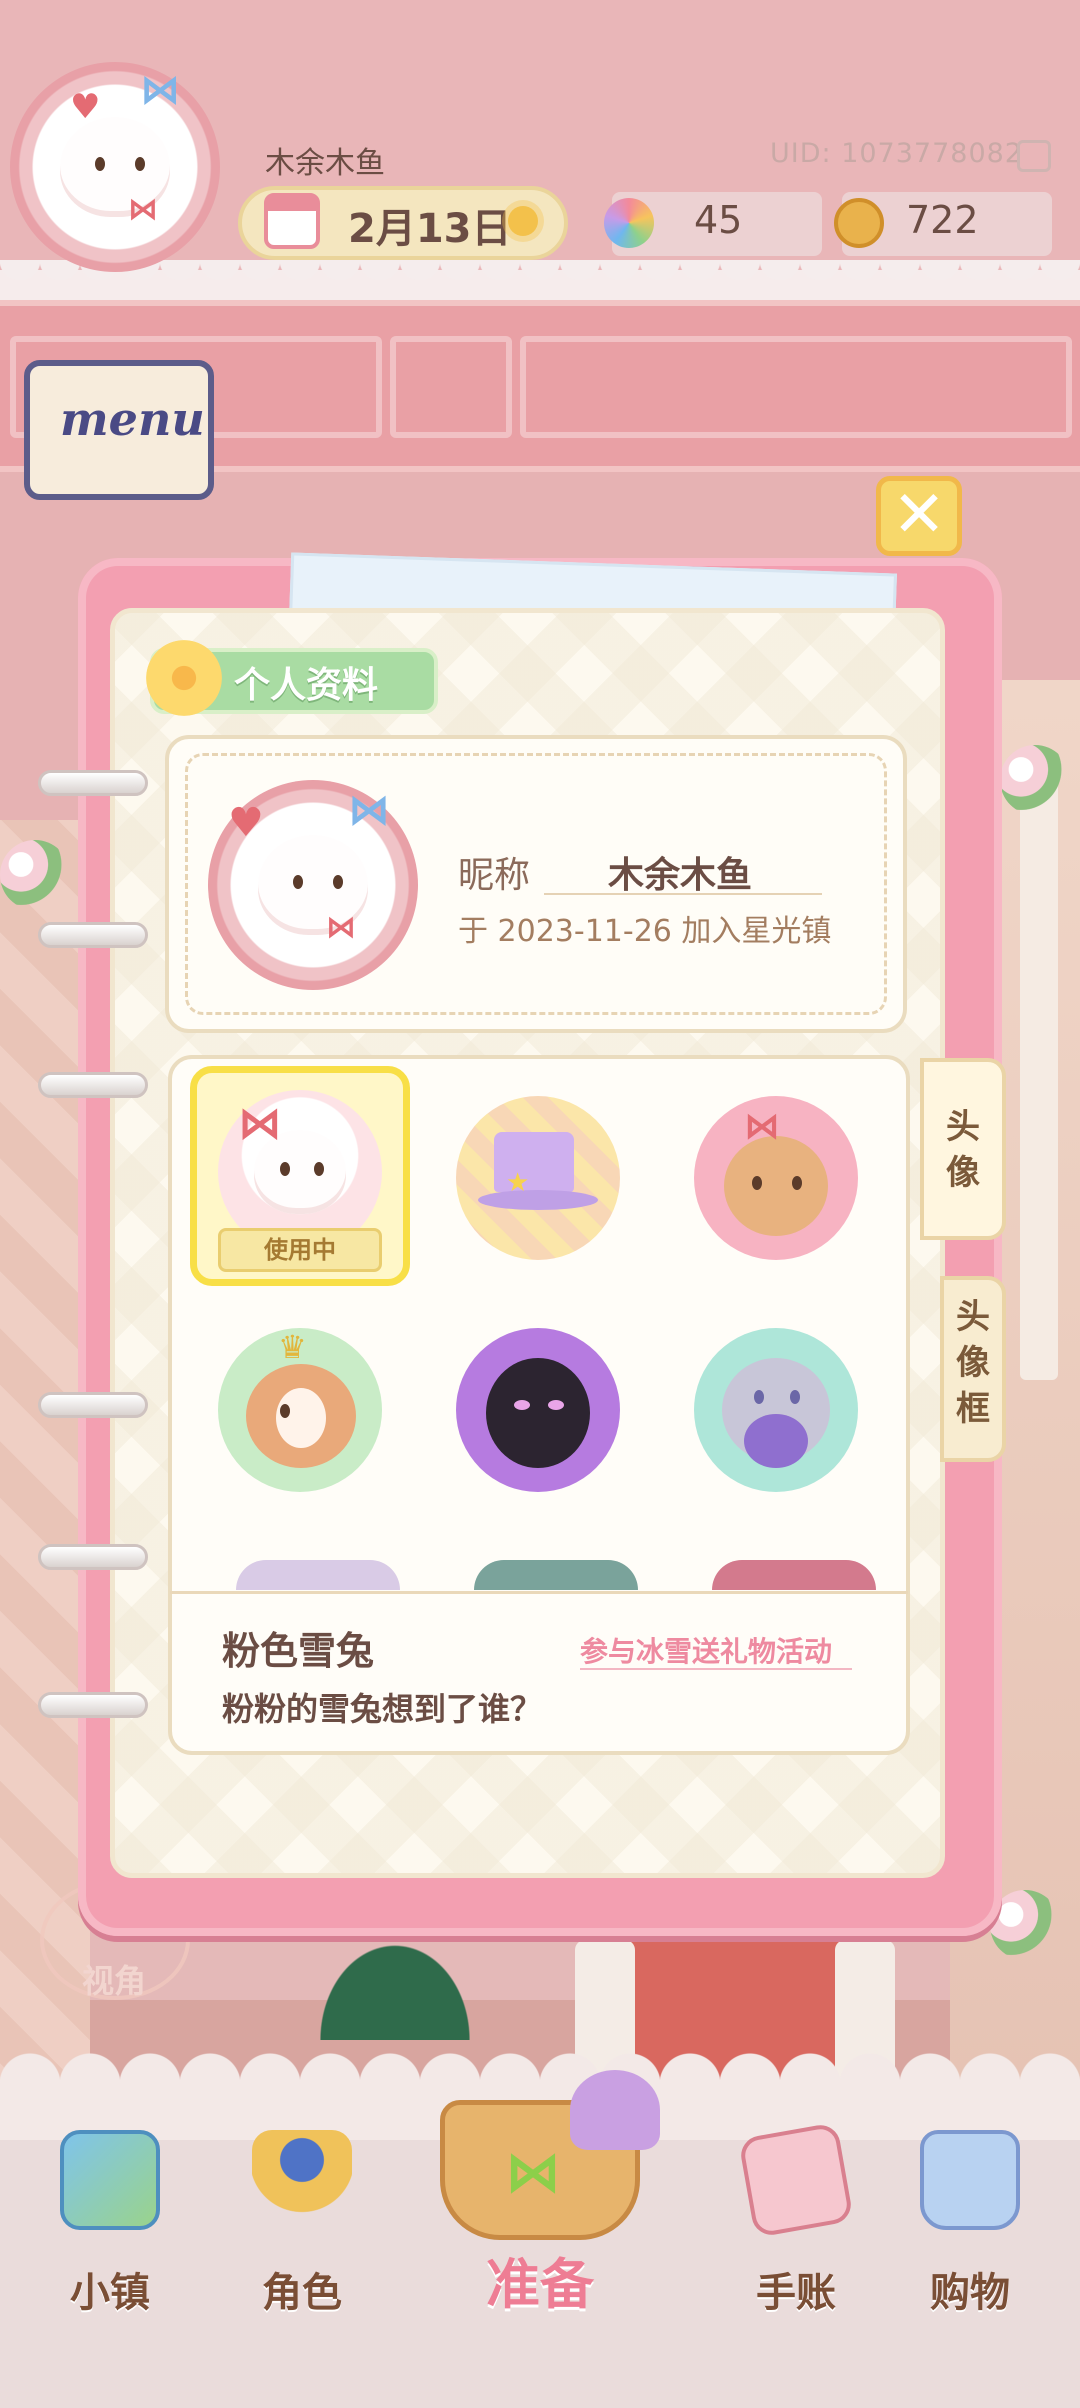 The image size is (1080, 2408). What do you see at coordinates (683, 894) in the screenshot?
I see `nickname-underline` at bounding box center [683, 894].